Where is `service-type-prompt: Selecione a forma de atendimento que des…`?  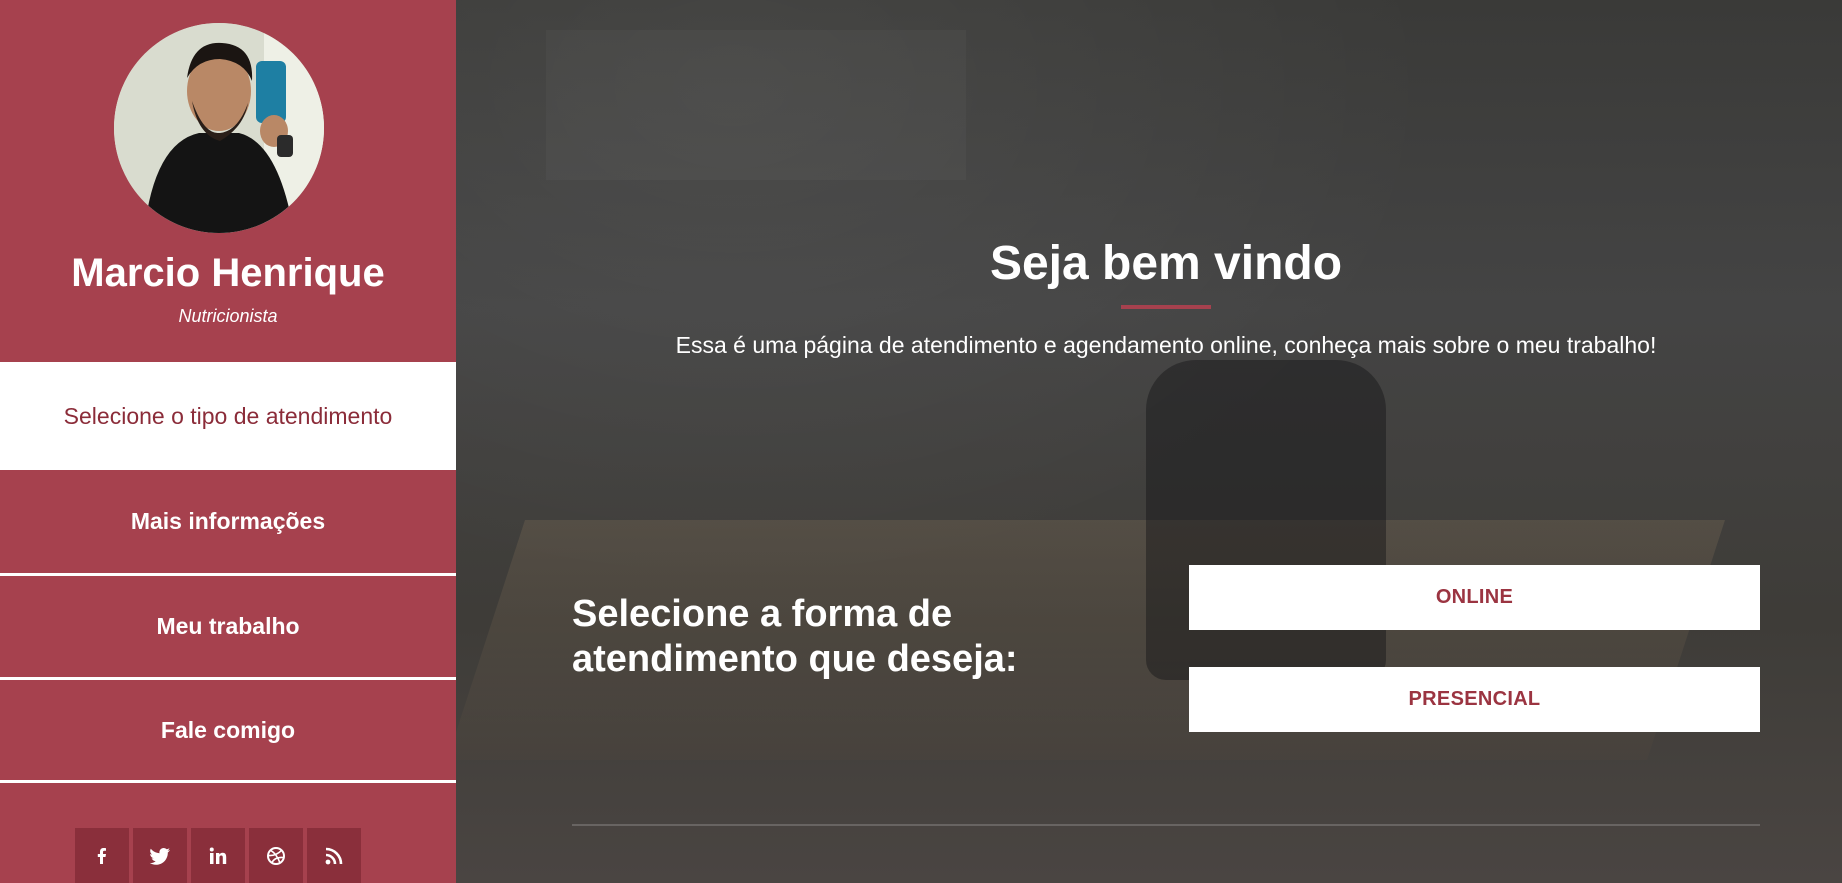 service-type-prompt: Selecione a forma de atendimento que des… is located at coordinates (795, 636).